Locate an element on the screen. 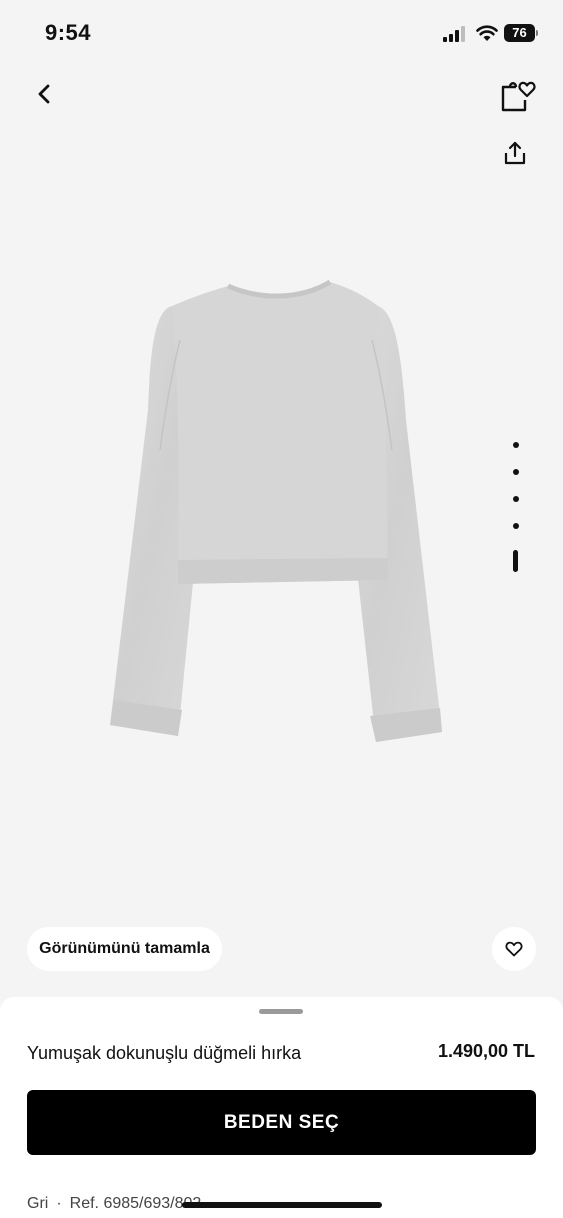  wifi-icon is located at coordinates (487, 33).